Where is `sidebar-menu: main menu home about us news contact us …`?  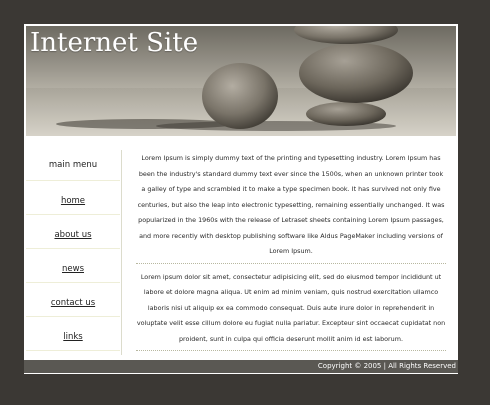
sidebar-menu: main menu home about us news contact us … is located at coordinates (73, 252).